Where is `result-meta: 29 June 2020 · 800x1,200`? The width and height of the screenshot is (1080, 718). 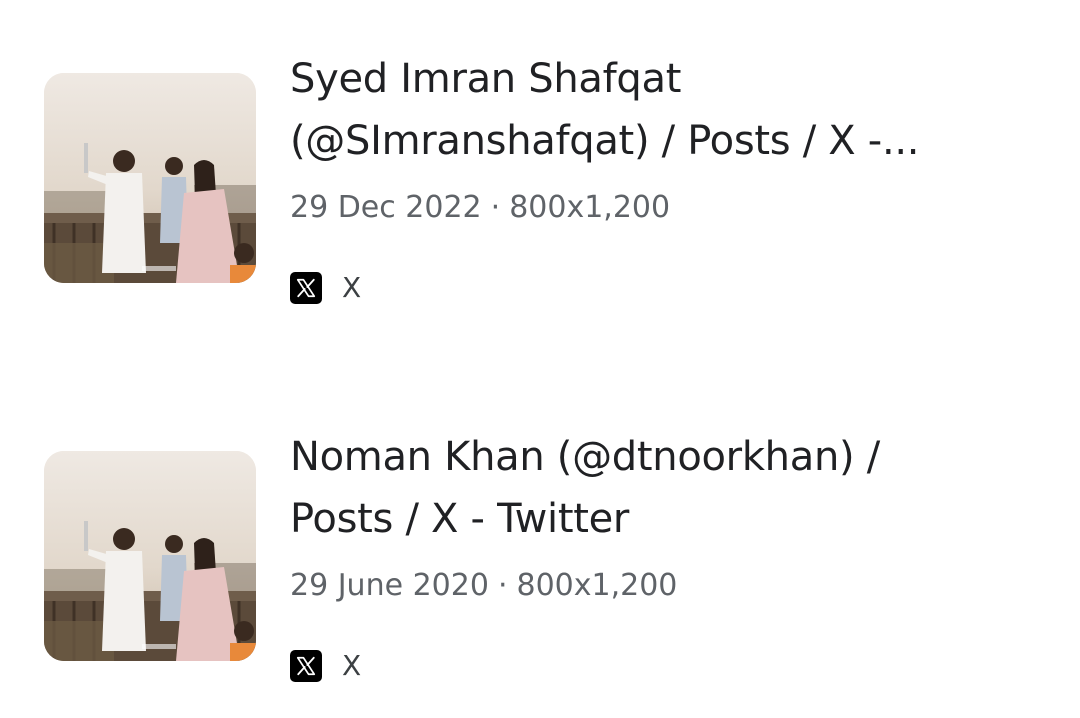 result-meta: 29 June 2020 · 800x1,200 is located at coordinates (483, 586).